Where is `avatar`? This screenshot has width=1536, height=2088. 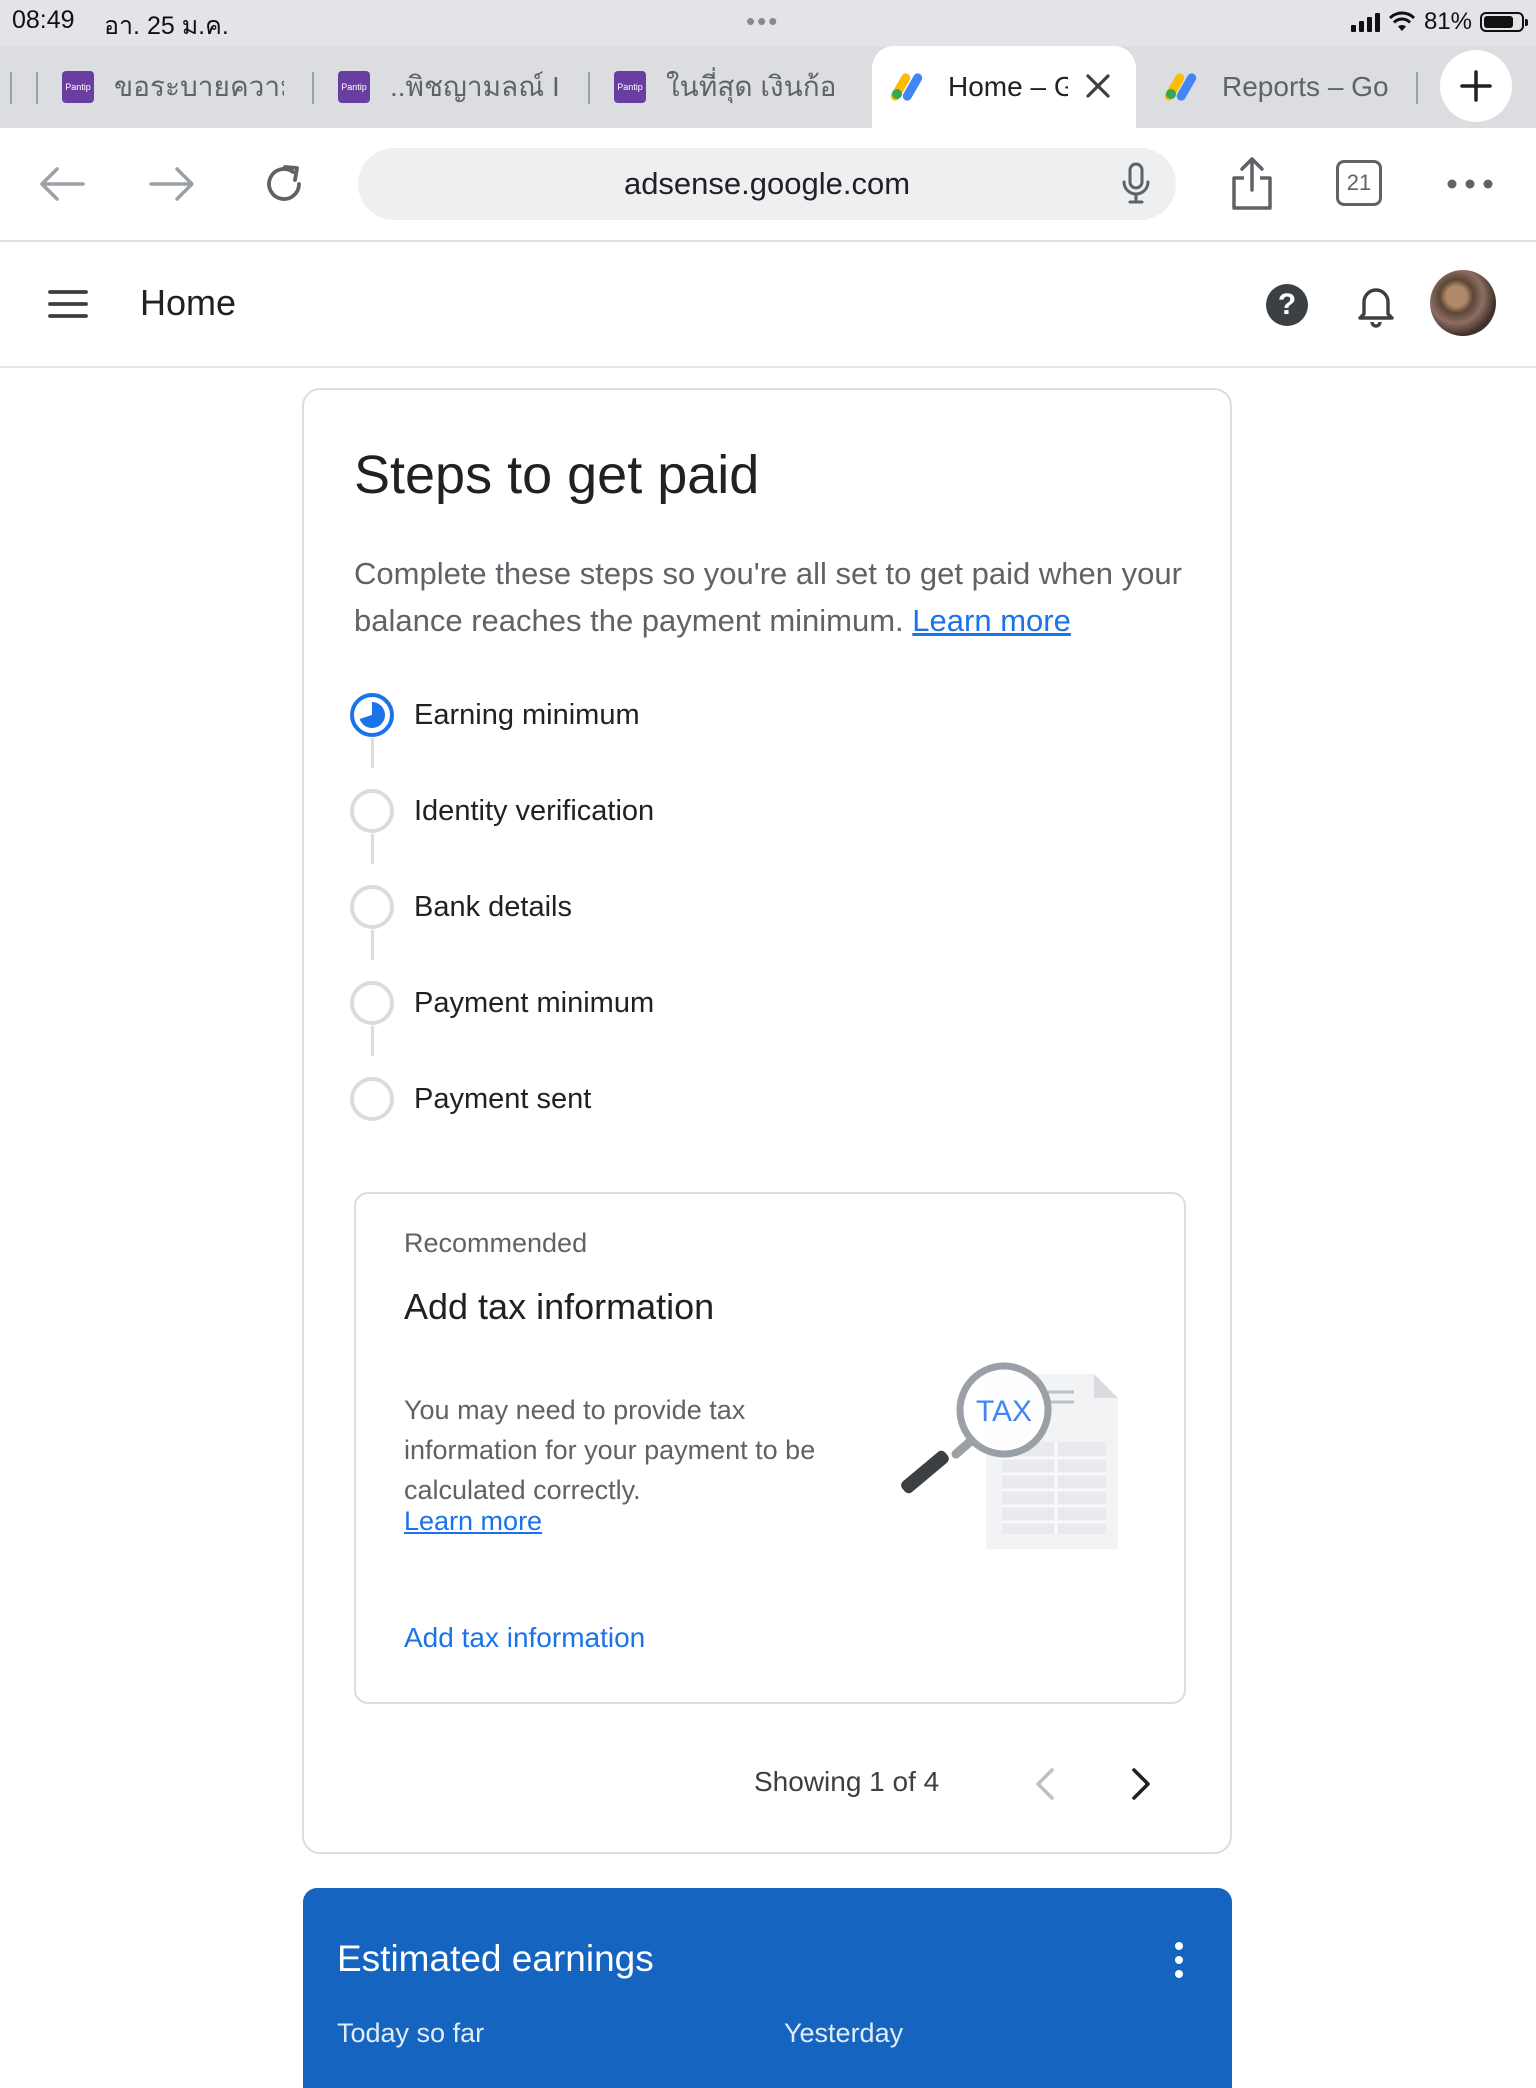
avatar is located at coordinates (1463, 303).